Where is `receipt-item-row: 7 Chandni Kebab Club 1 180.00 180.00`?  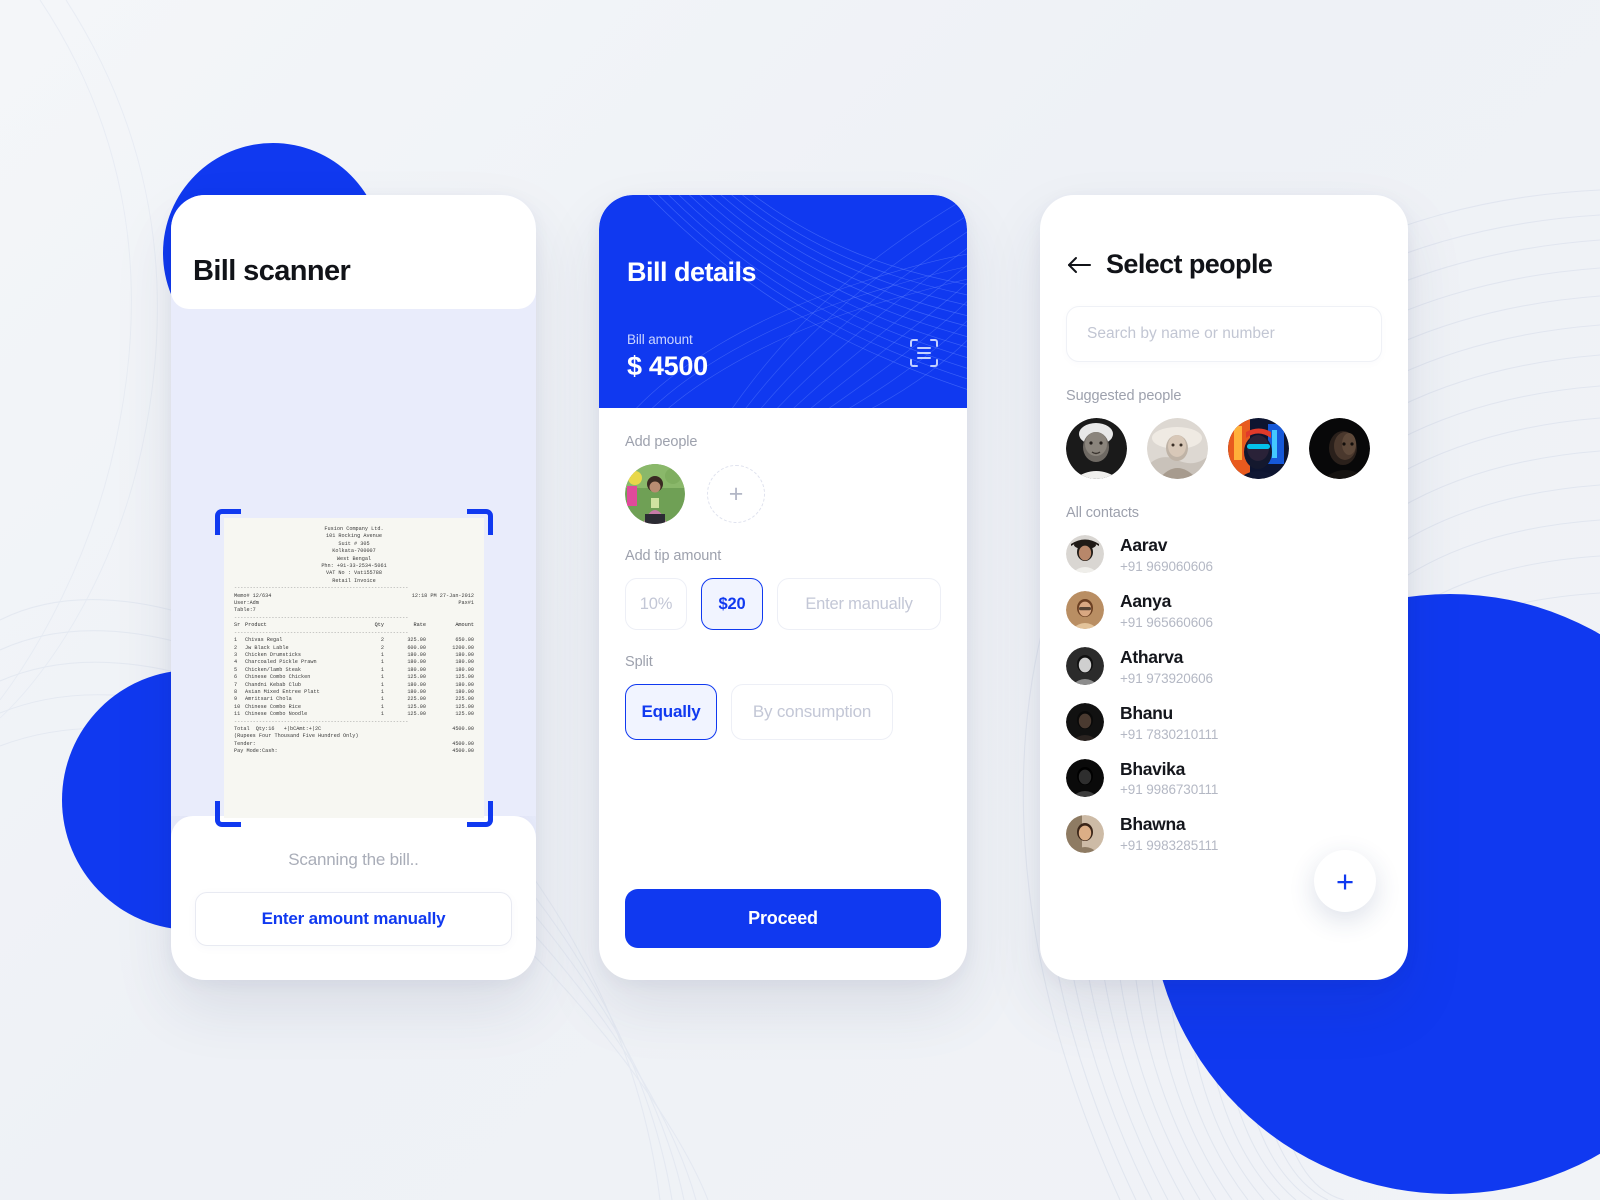 receipt-item-row: 7 Chandni Kebab Club 1 180.00 180.00 is located at coordinates (354, 685).